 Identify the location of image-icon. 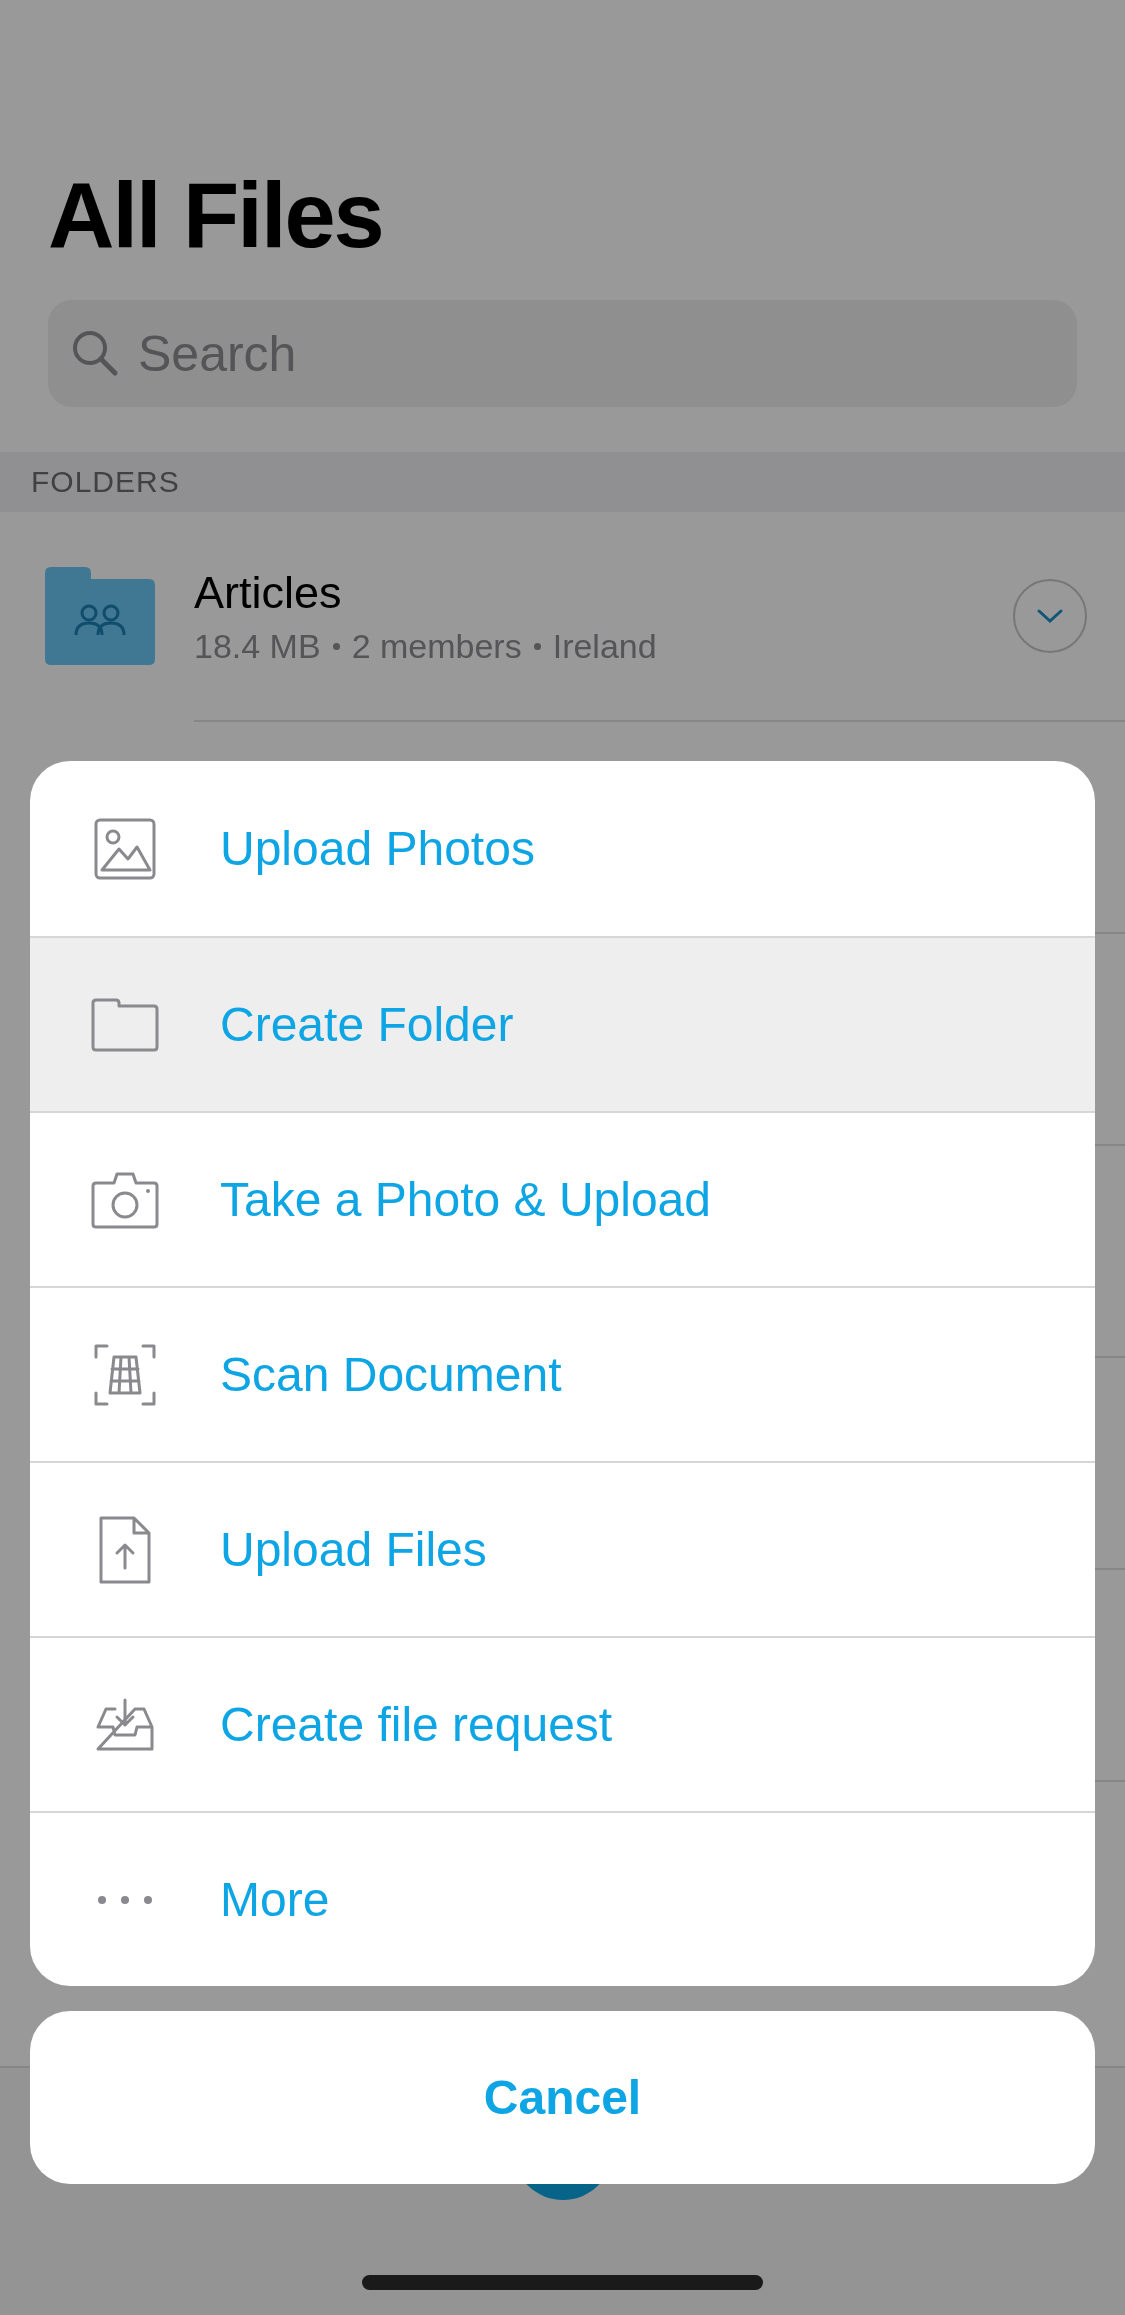
(125, 848).